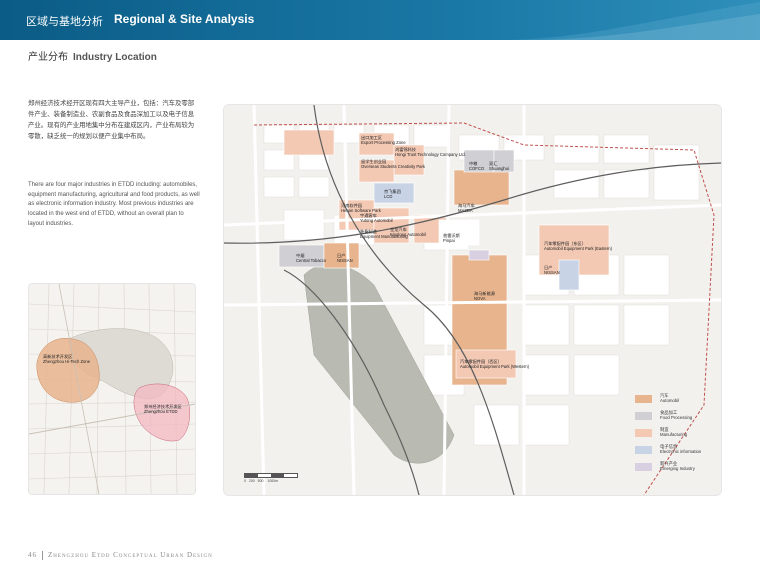 This screenshot has height=572, width=760. What do you see at coordinates (674, 432) in the screenshot?
I see `legend-label: 制造 Manufacturing` at bounding box center [674, 432].